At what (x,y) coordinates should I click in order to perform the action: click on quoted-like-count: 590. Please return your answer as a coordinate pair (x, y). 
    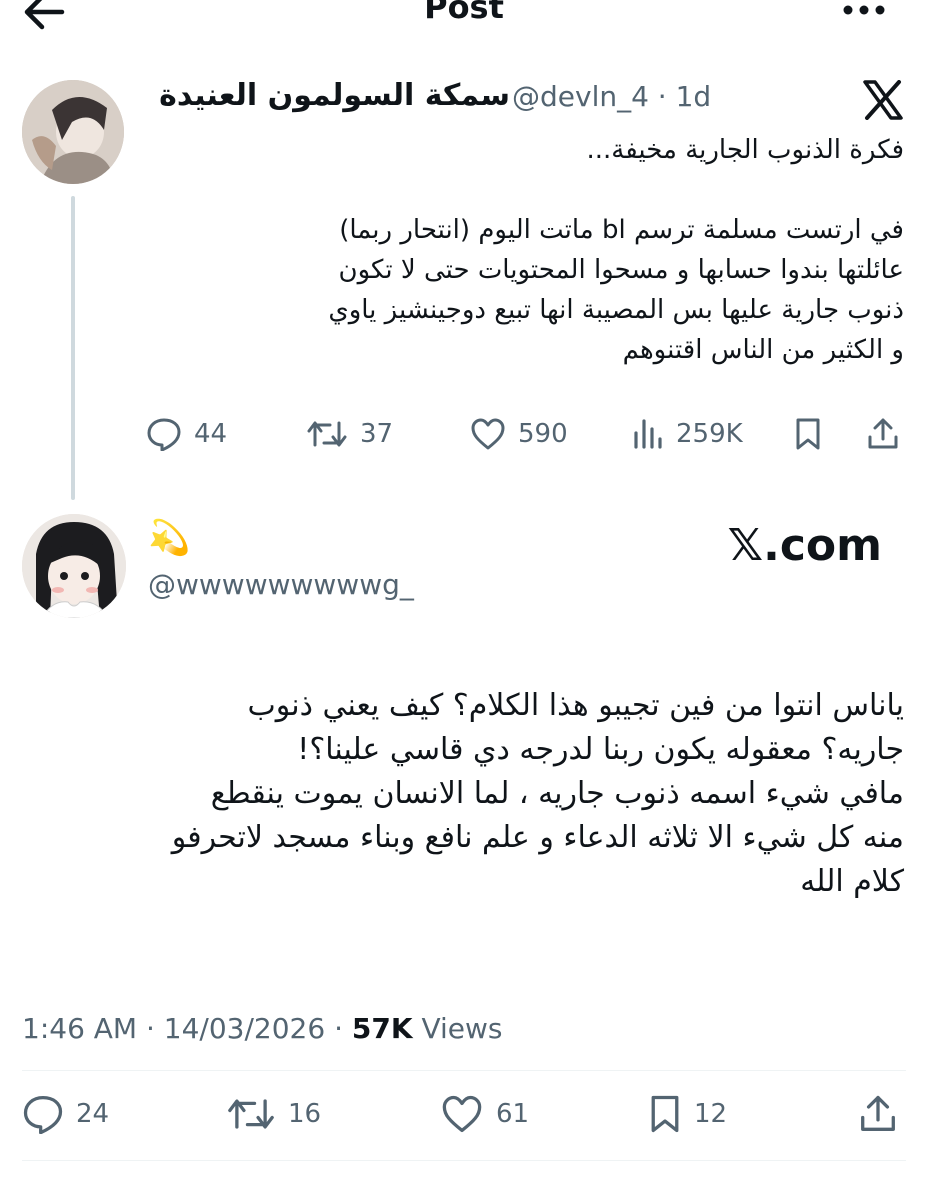
    Looking at the image, I should click on (543, 434).